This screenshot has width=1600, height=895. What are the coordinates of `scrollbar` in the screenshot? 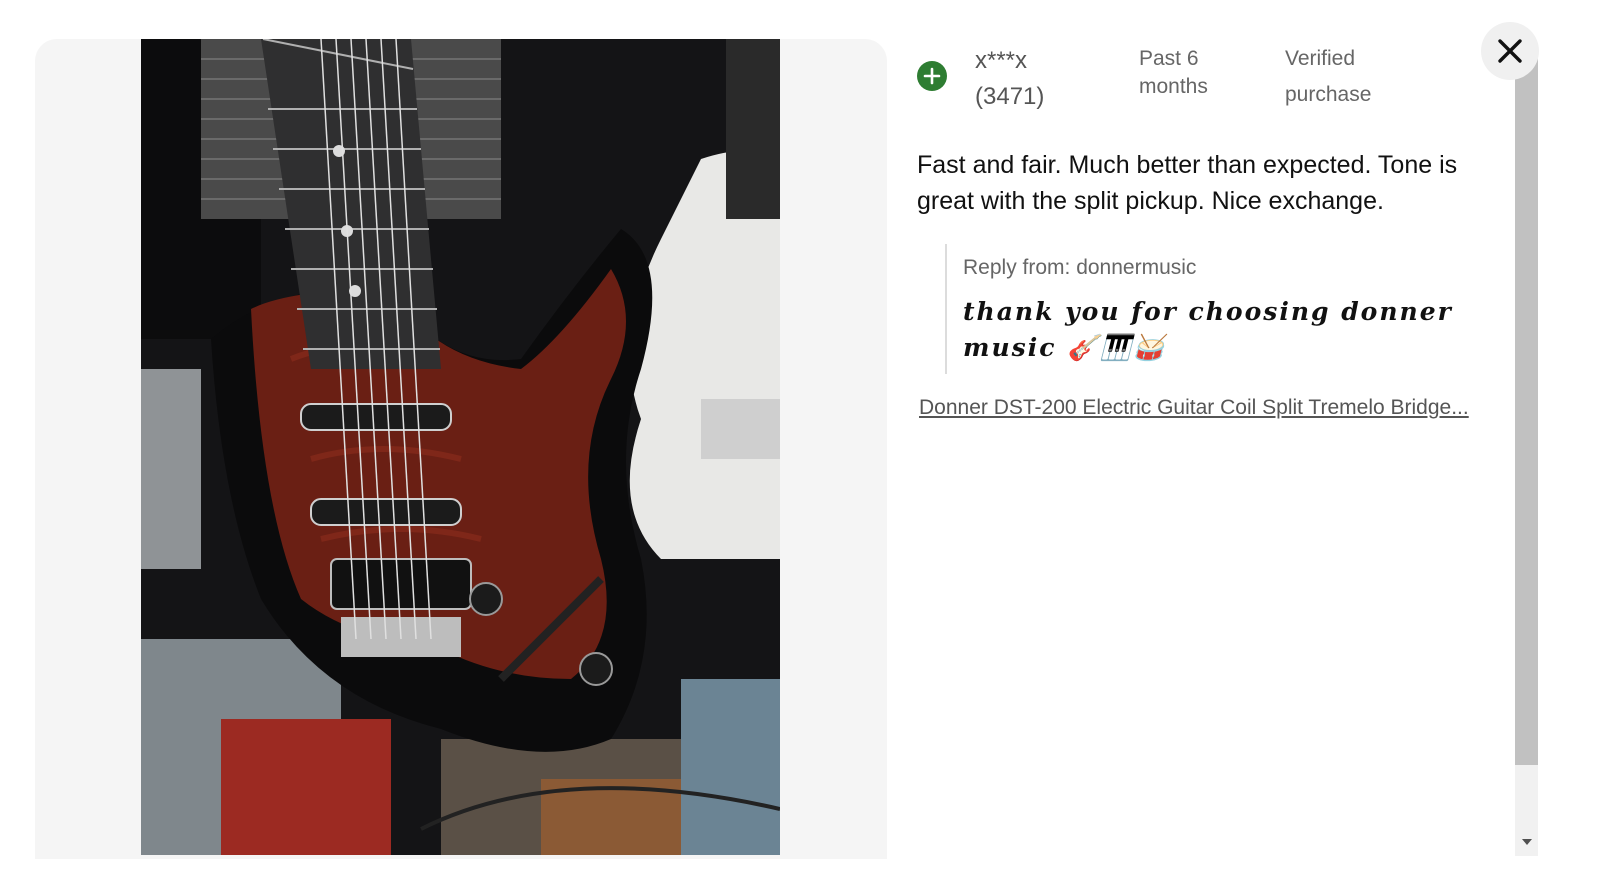 It's located at (1526, 456).